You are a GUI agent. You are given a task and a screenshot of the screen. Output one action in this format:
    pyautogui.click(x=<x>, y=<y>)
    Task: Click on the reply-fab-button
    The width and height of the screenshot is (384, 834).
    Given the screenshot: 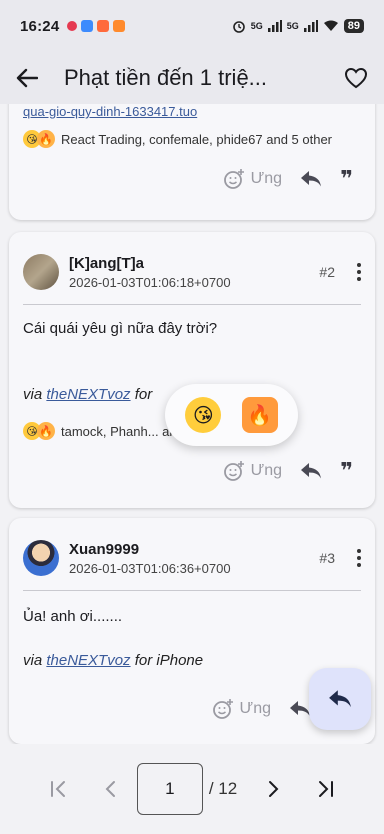 What is the action you would take?
    pyautogui.click(x=340, y=699)
    